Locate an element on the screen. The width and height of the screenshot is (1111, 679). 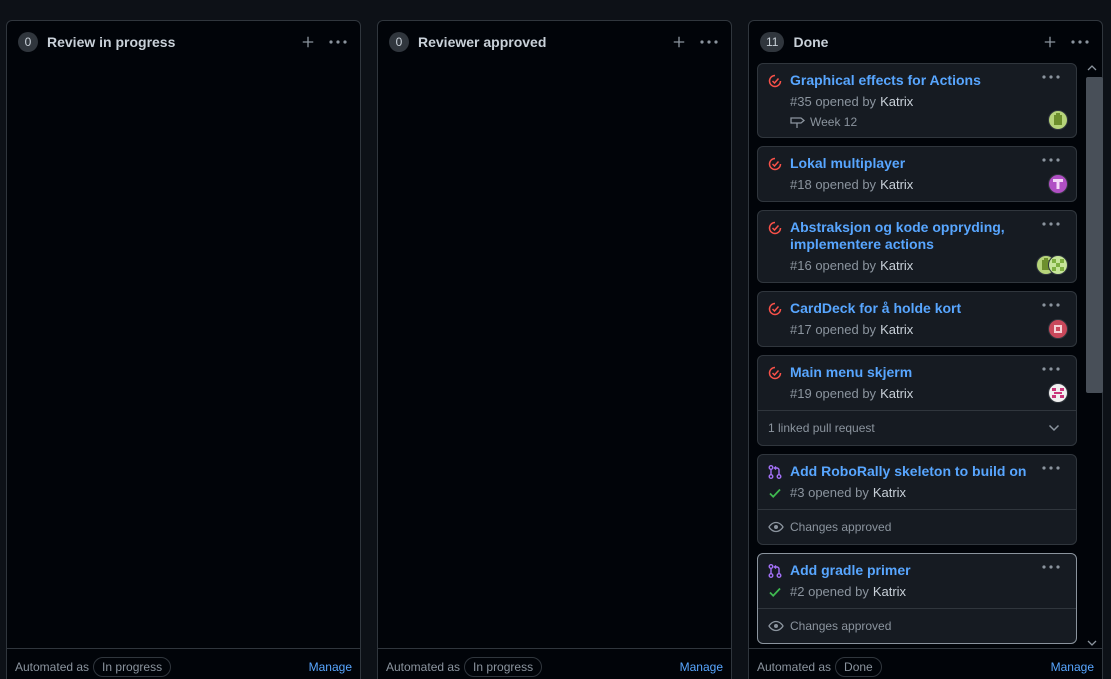
issue-number: #16 is located at coordinates (801, 265).